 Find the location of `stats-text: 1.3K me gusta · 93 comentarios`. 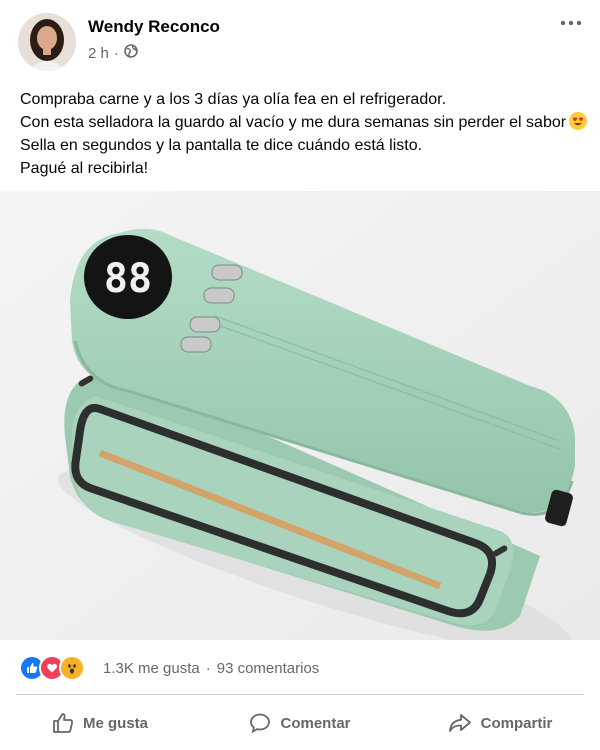

stats-text: 1.3K me gusta · 93 comentarios is located at coordinates (211, 668).